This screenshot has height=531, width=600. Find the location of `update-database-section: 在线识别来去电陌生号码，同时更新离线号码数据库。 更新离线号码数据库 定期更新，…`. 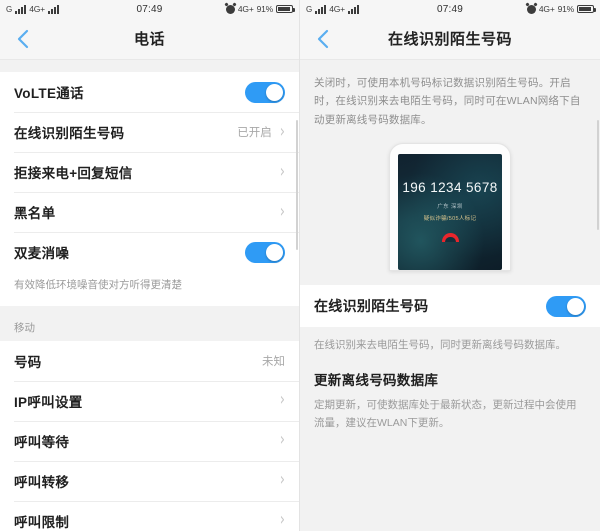

update-database-section: 在线识别来去电陌生号码，同时更新离线号码数据库。 更新离线号码数据库 定期更新，… is located at coordinates (450, 380).